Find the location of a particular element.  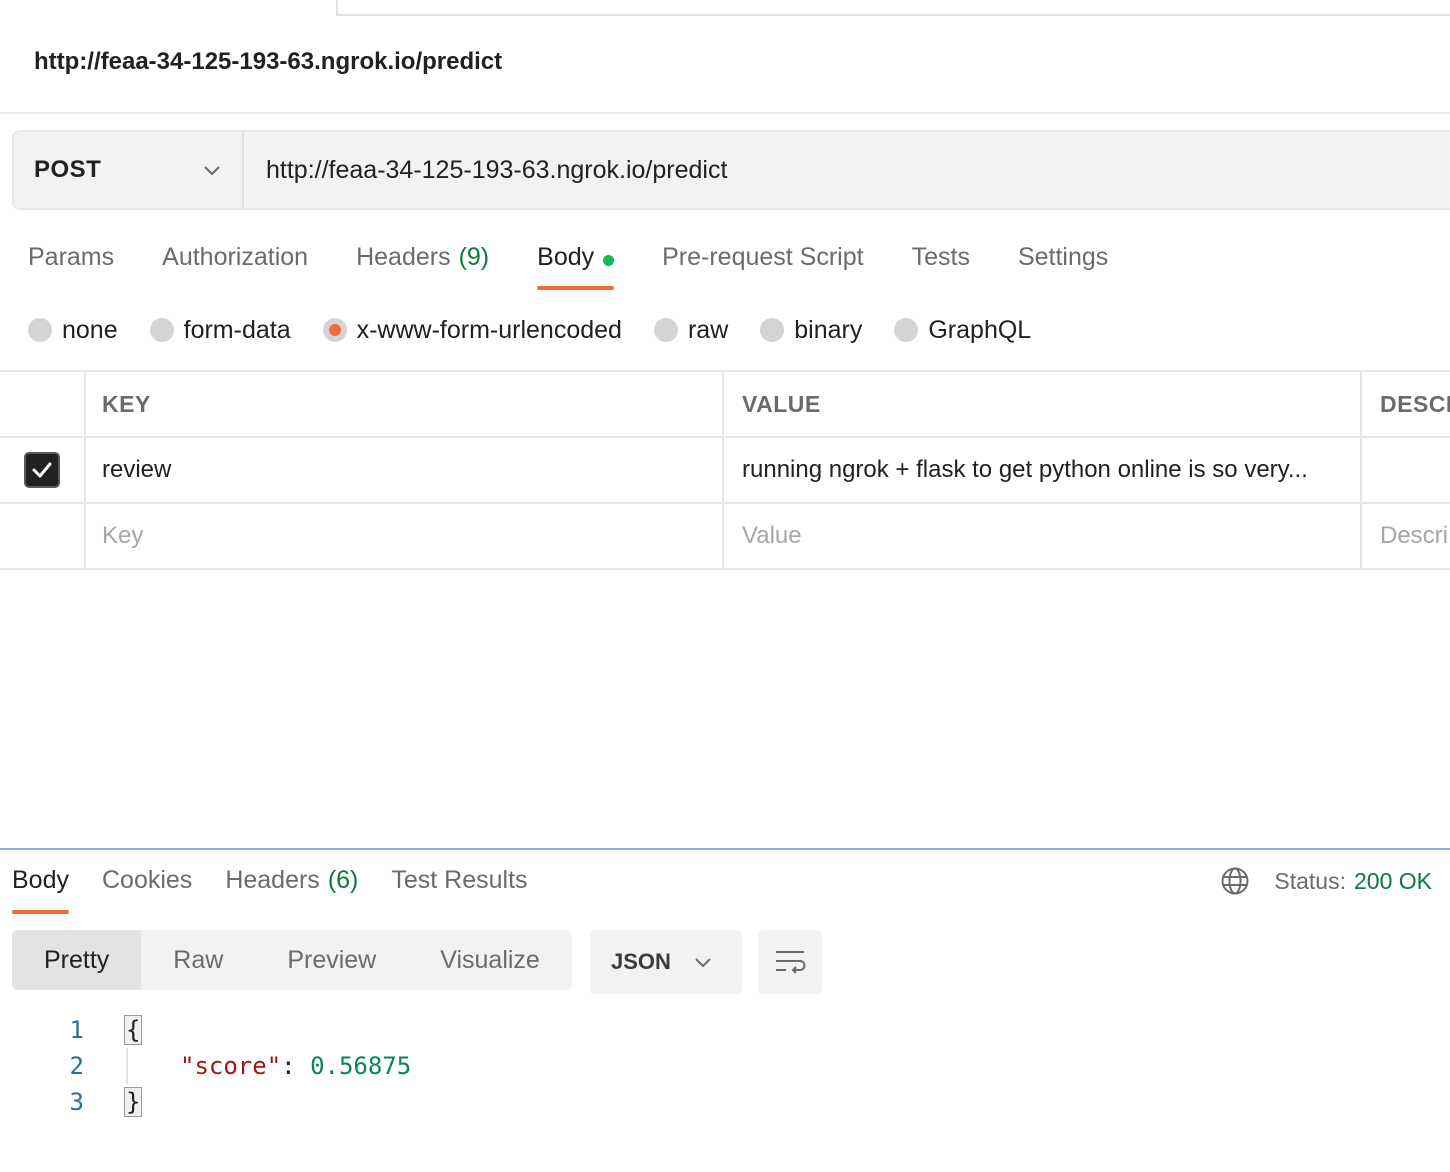

tab-label: Authorization is located at coordinates (235, 257).